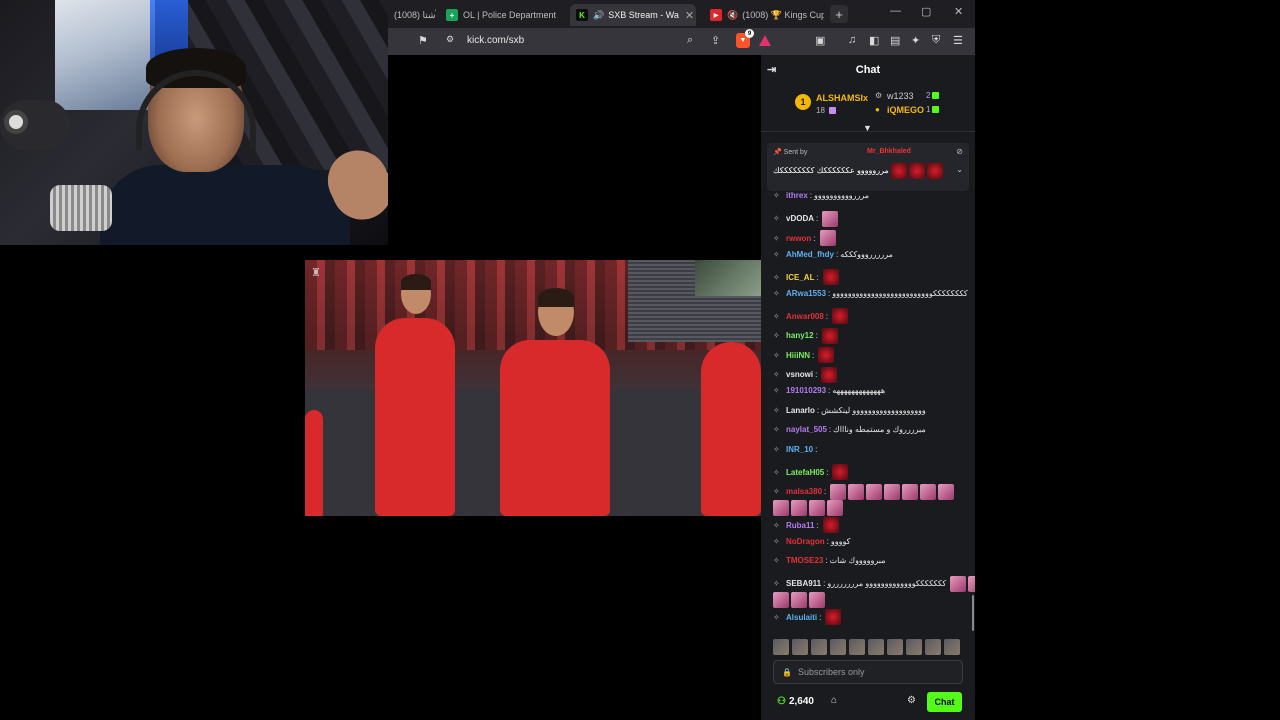  Describe the element at coordinates (806, 390) in the screenshot. I see `chat-username: 191010293` at that location.